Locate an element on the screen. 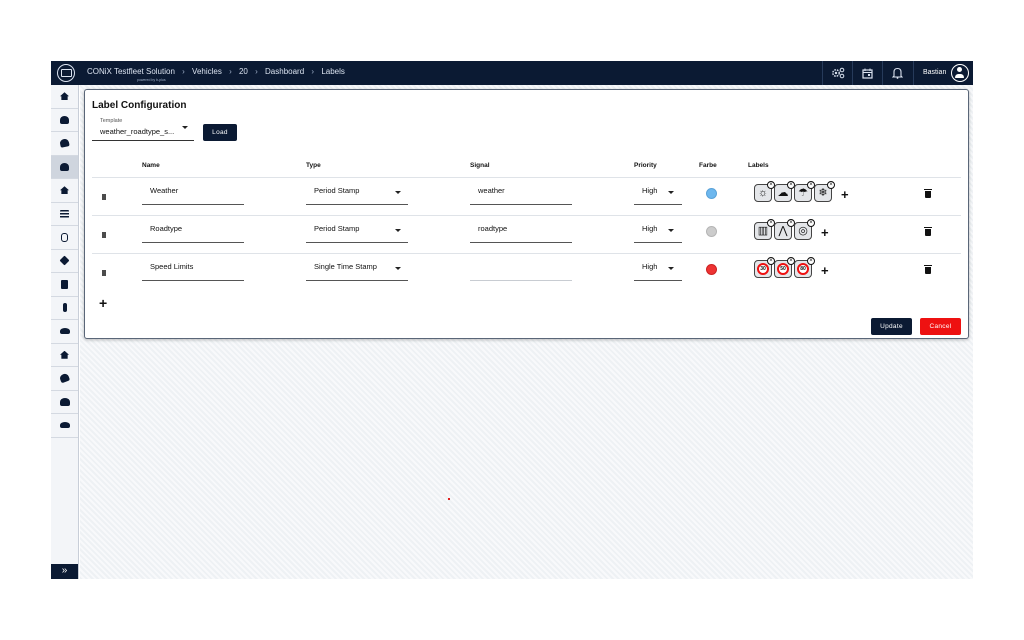 This screenshot has width=1024, height=640. name-field: Weather is located at coordinates (193, 194).